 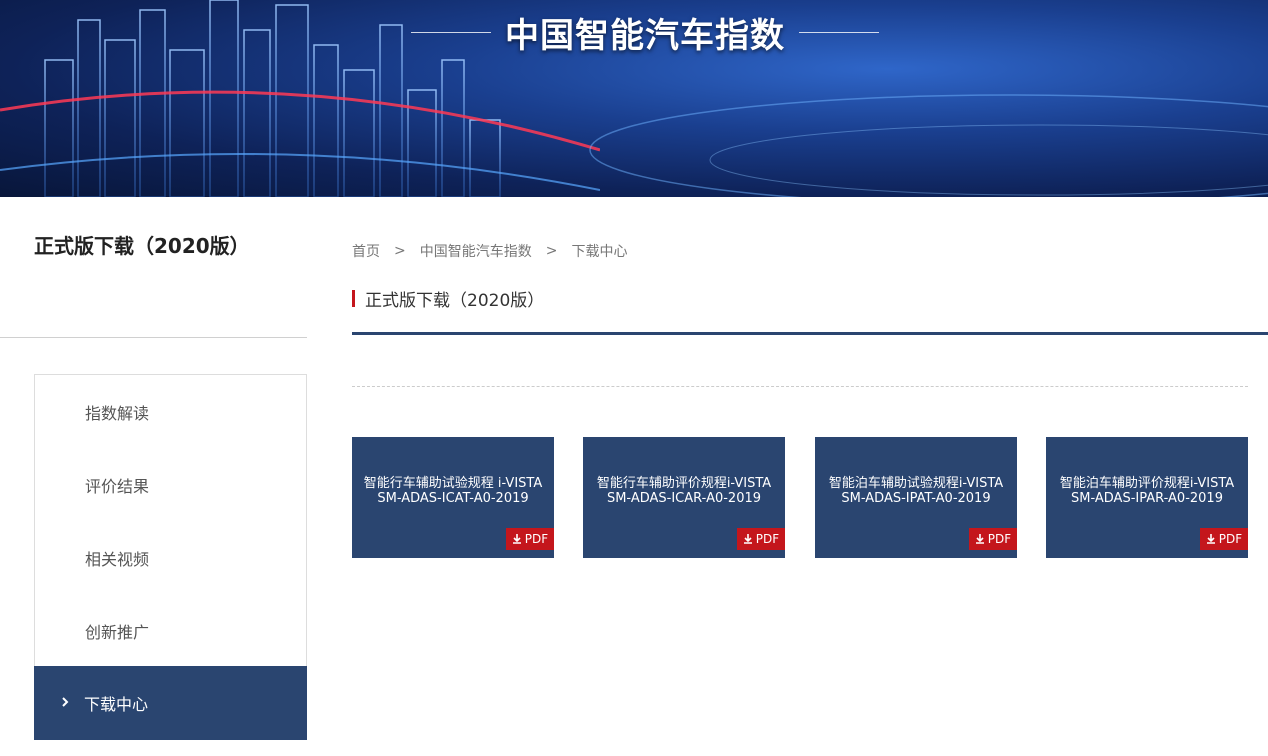 I want to click on sidebar-divider, so click(x=153, y=337).